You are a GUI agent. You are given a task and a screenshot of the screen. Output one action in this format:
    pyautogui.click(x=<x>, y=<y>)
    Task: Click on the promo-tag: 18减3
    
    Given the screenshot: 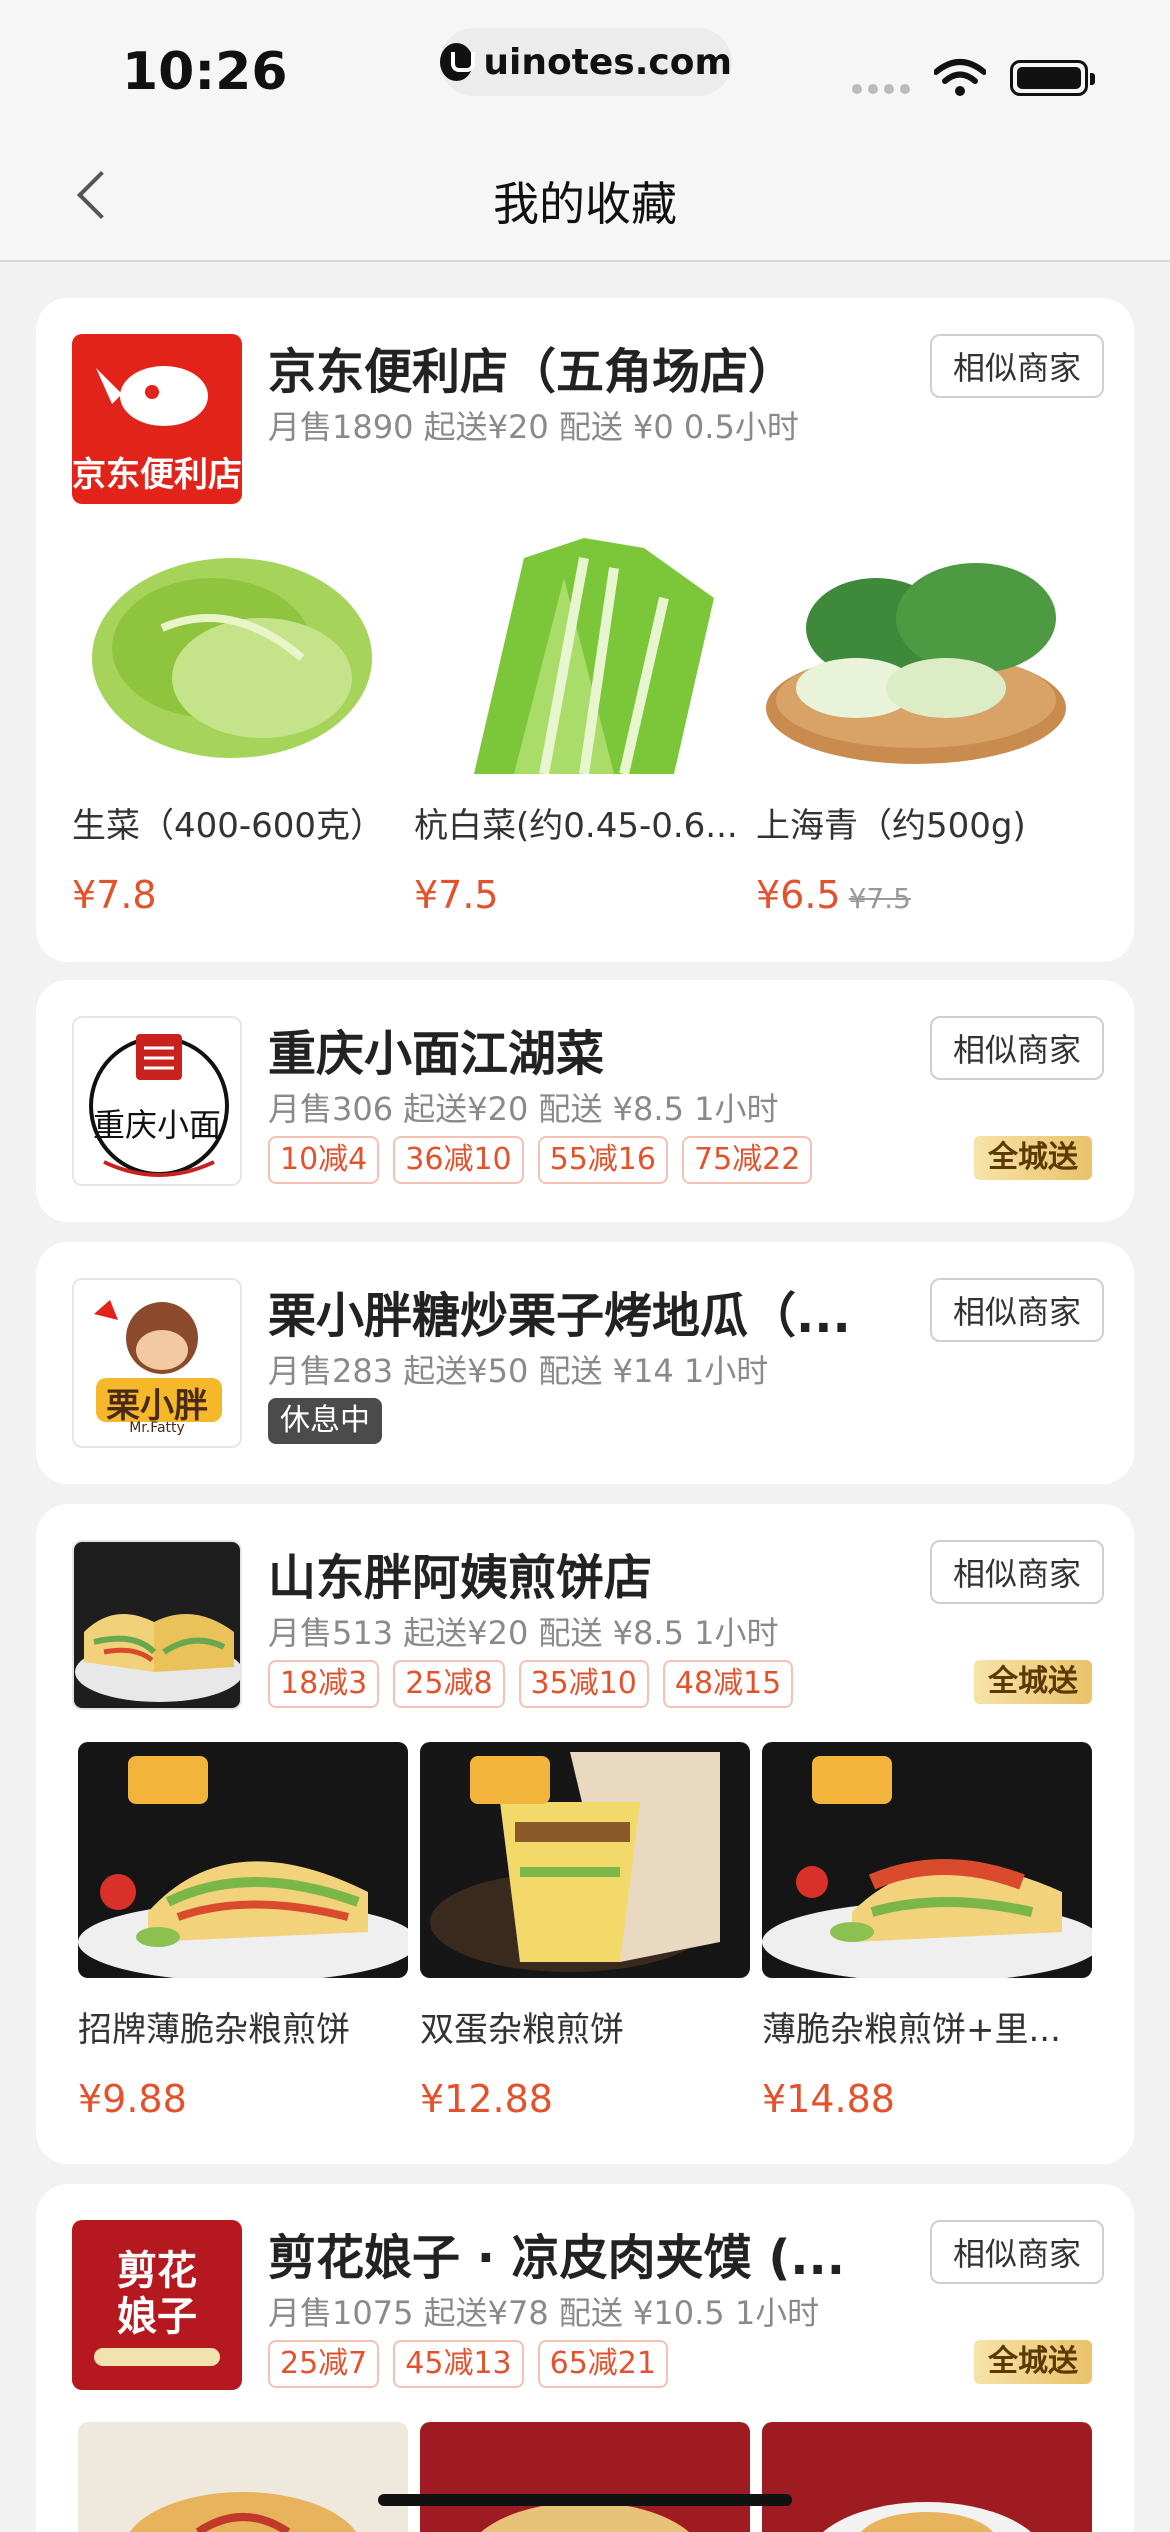 What is the action you would take?
    pyautogui.click(x=324, y=1684)
    